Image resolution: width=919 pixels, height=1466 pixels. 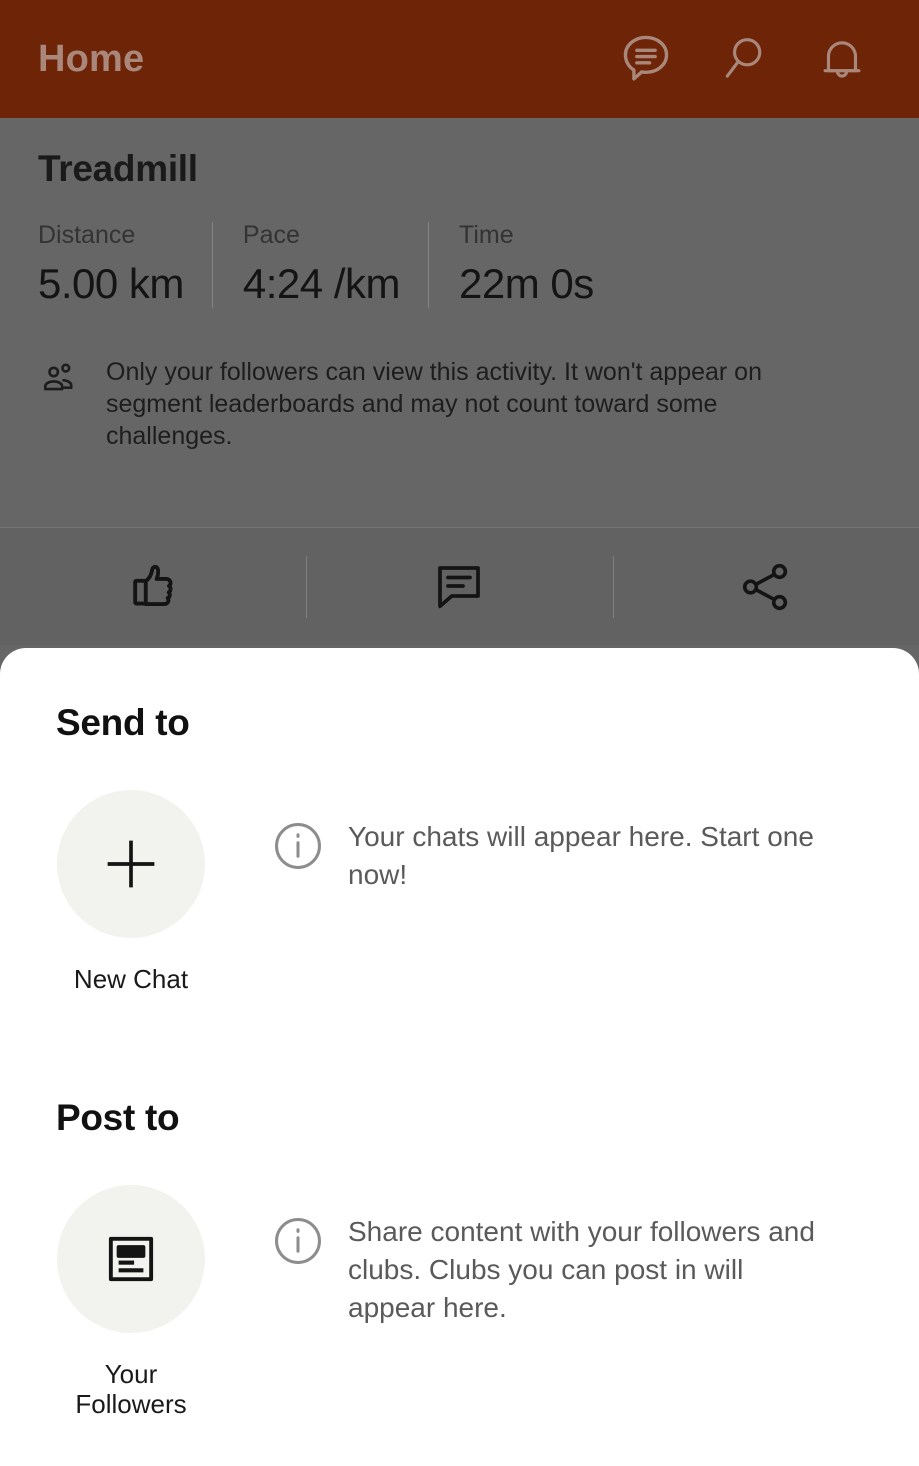 What do you see at coordinates (131, 1258) in the screenshot?
I see `feed-post-icon` at bounding box center [131, 1258].